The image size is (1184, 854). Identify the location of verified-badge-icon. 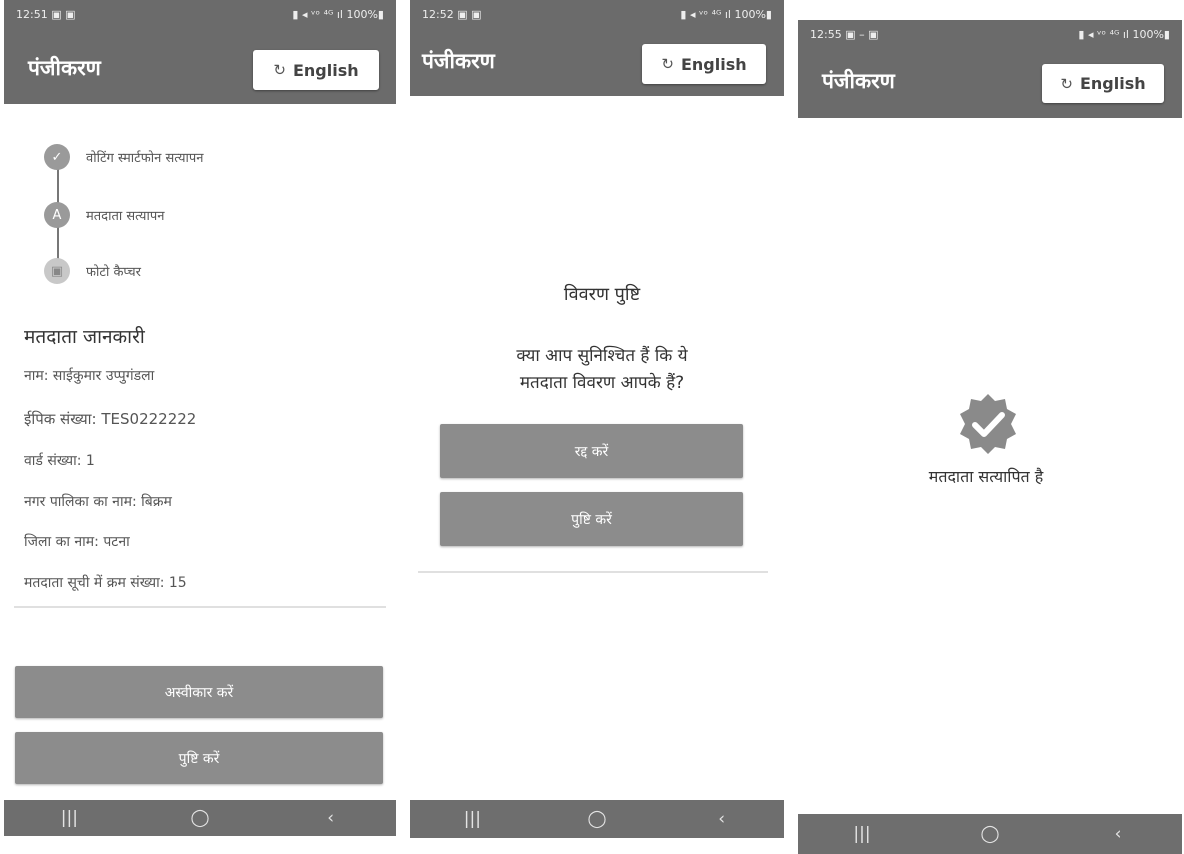
(988, 424).